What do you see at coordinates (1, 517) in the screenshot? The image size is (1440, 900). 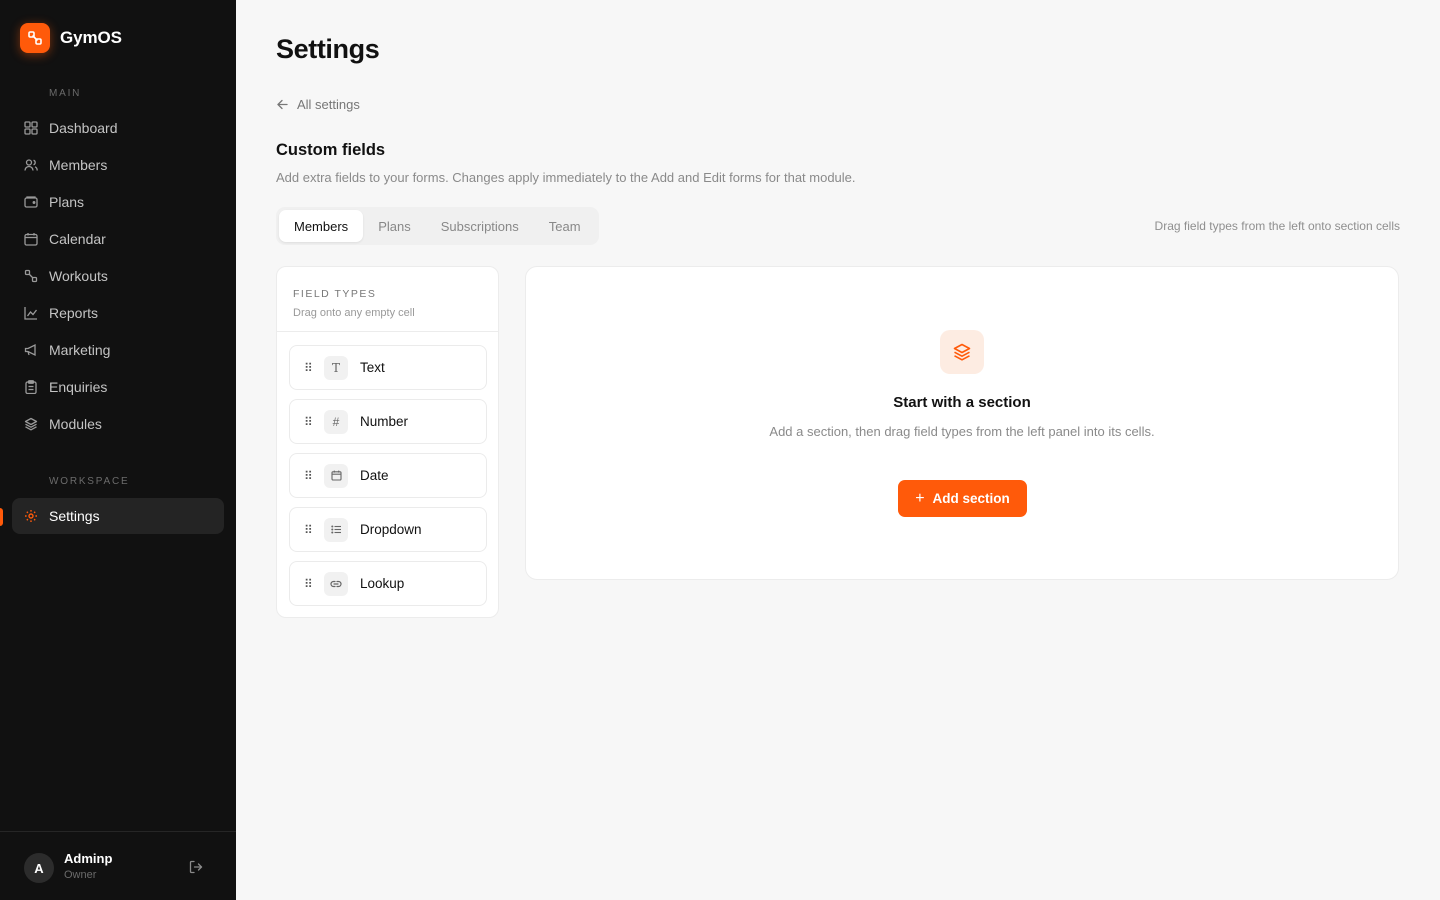 I see `active-indicator` at bounding box center [1, 517].